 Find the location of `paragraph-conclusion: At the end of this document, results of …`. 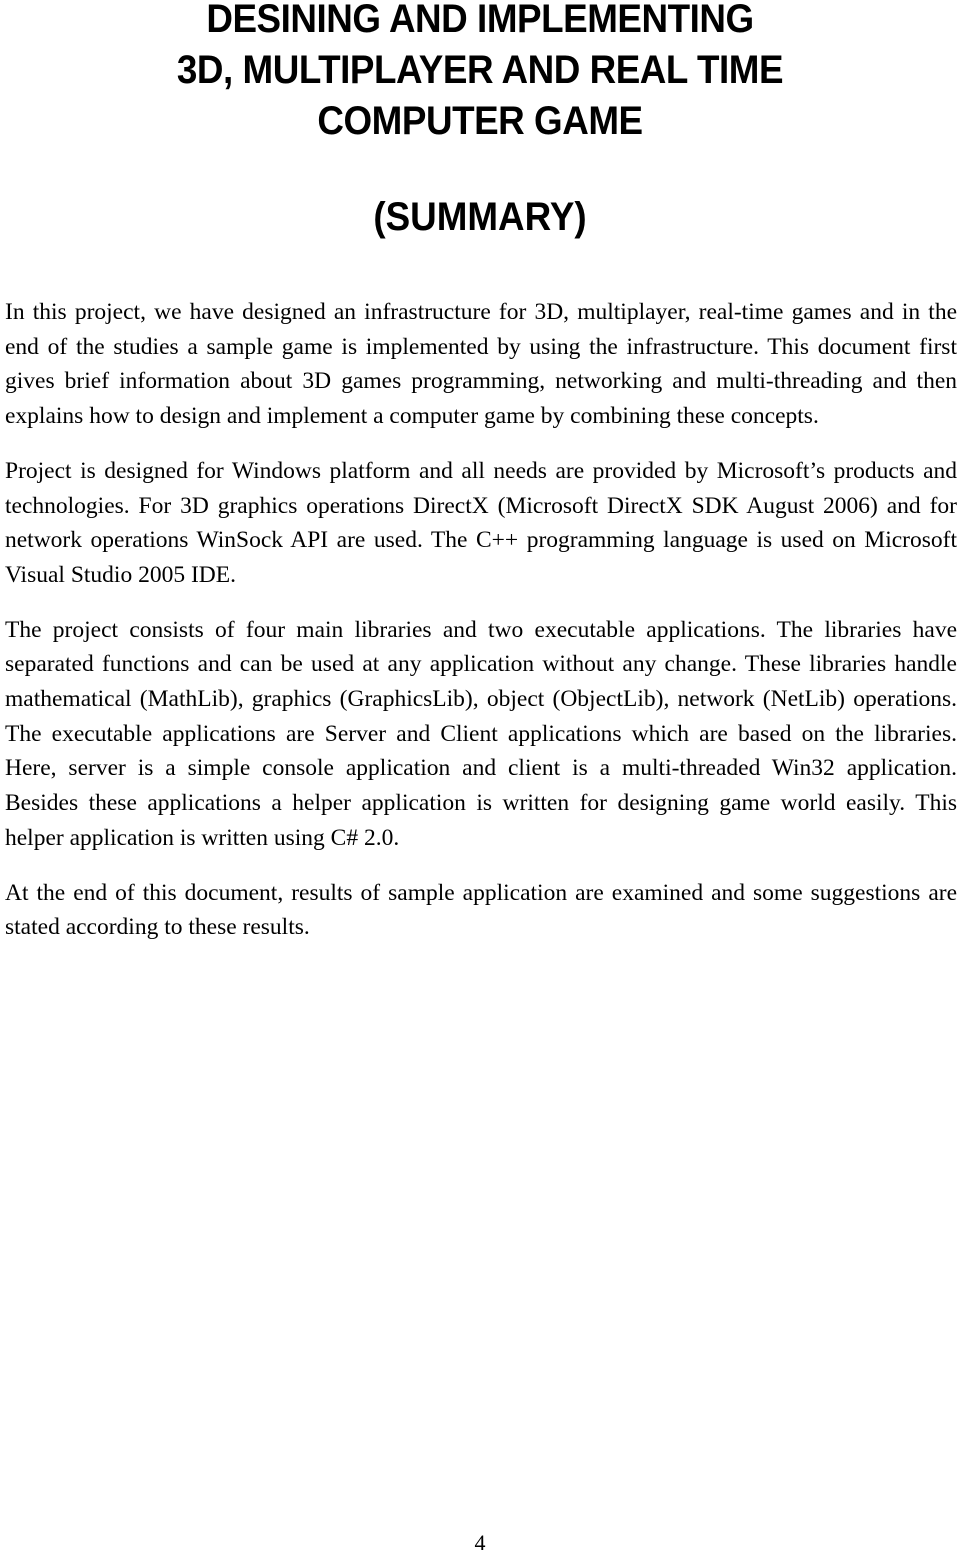

paragraph-conclusion: At the end of this document, results of … is located at coordinates (481, 910).